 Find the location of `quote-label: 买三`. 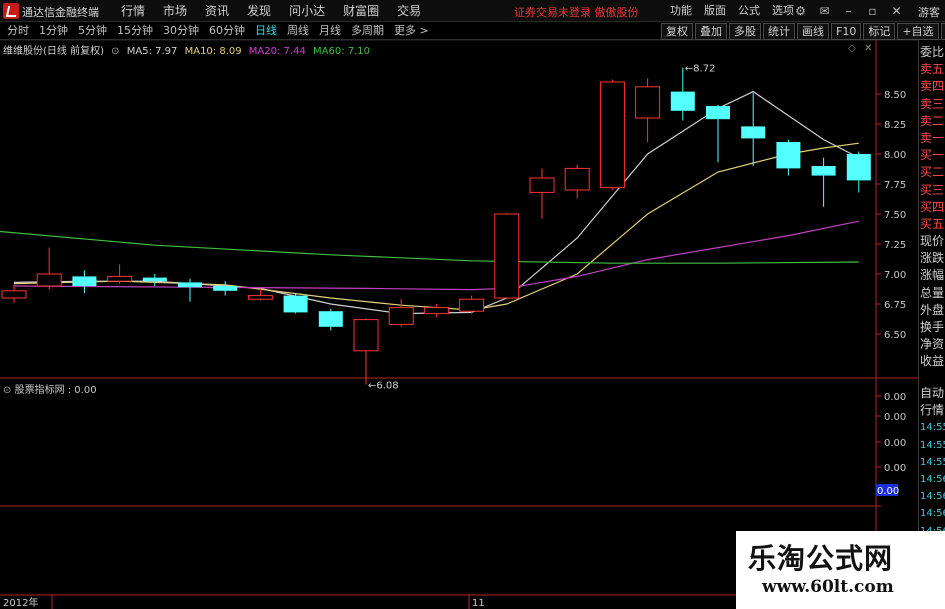

quote-label: 买三 is located at coordinates (932, 189).